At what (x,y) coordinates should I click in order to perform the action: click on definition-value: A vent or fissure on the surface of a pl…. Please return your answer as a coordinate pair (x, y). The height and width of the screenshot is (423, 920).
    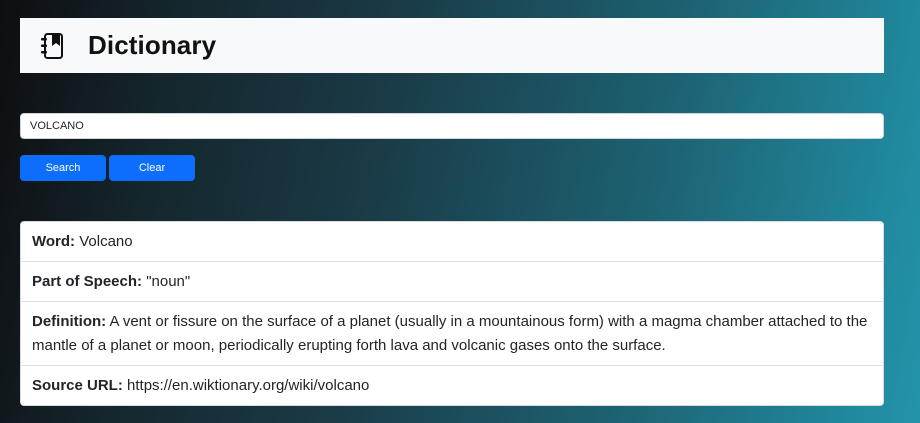
    Looking at the image, I should click on (450, 333).